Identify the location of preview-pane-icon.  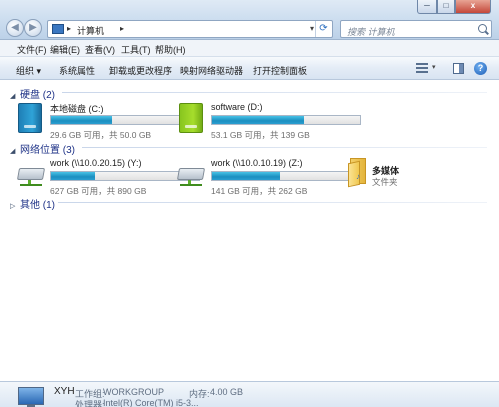
(458, 68).